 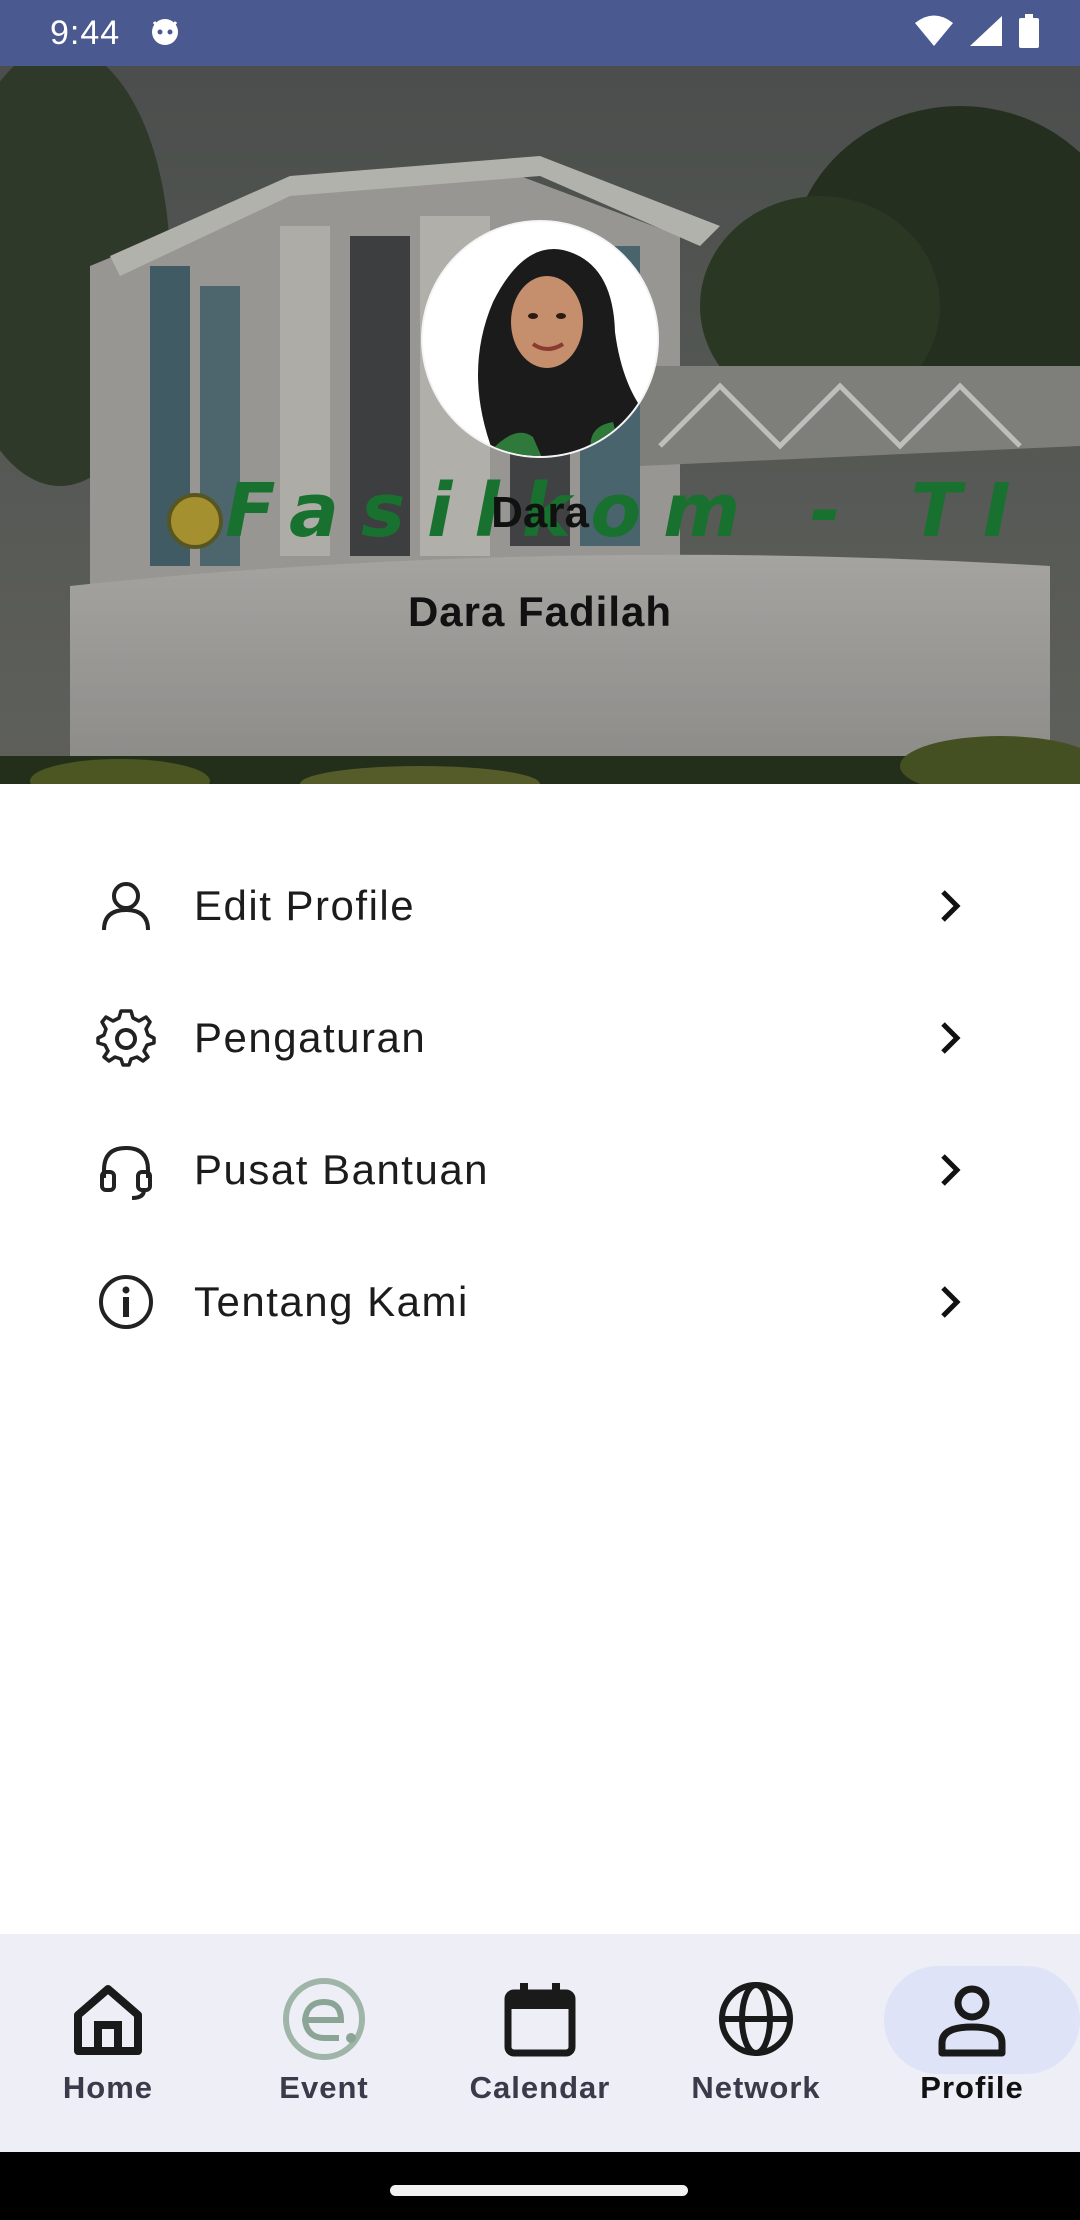 What do you see at coordinates (331, 1301) in the screenshot?
I see `menu-item-label: Tentang Kami` at bounding box center [331, 1301].